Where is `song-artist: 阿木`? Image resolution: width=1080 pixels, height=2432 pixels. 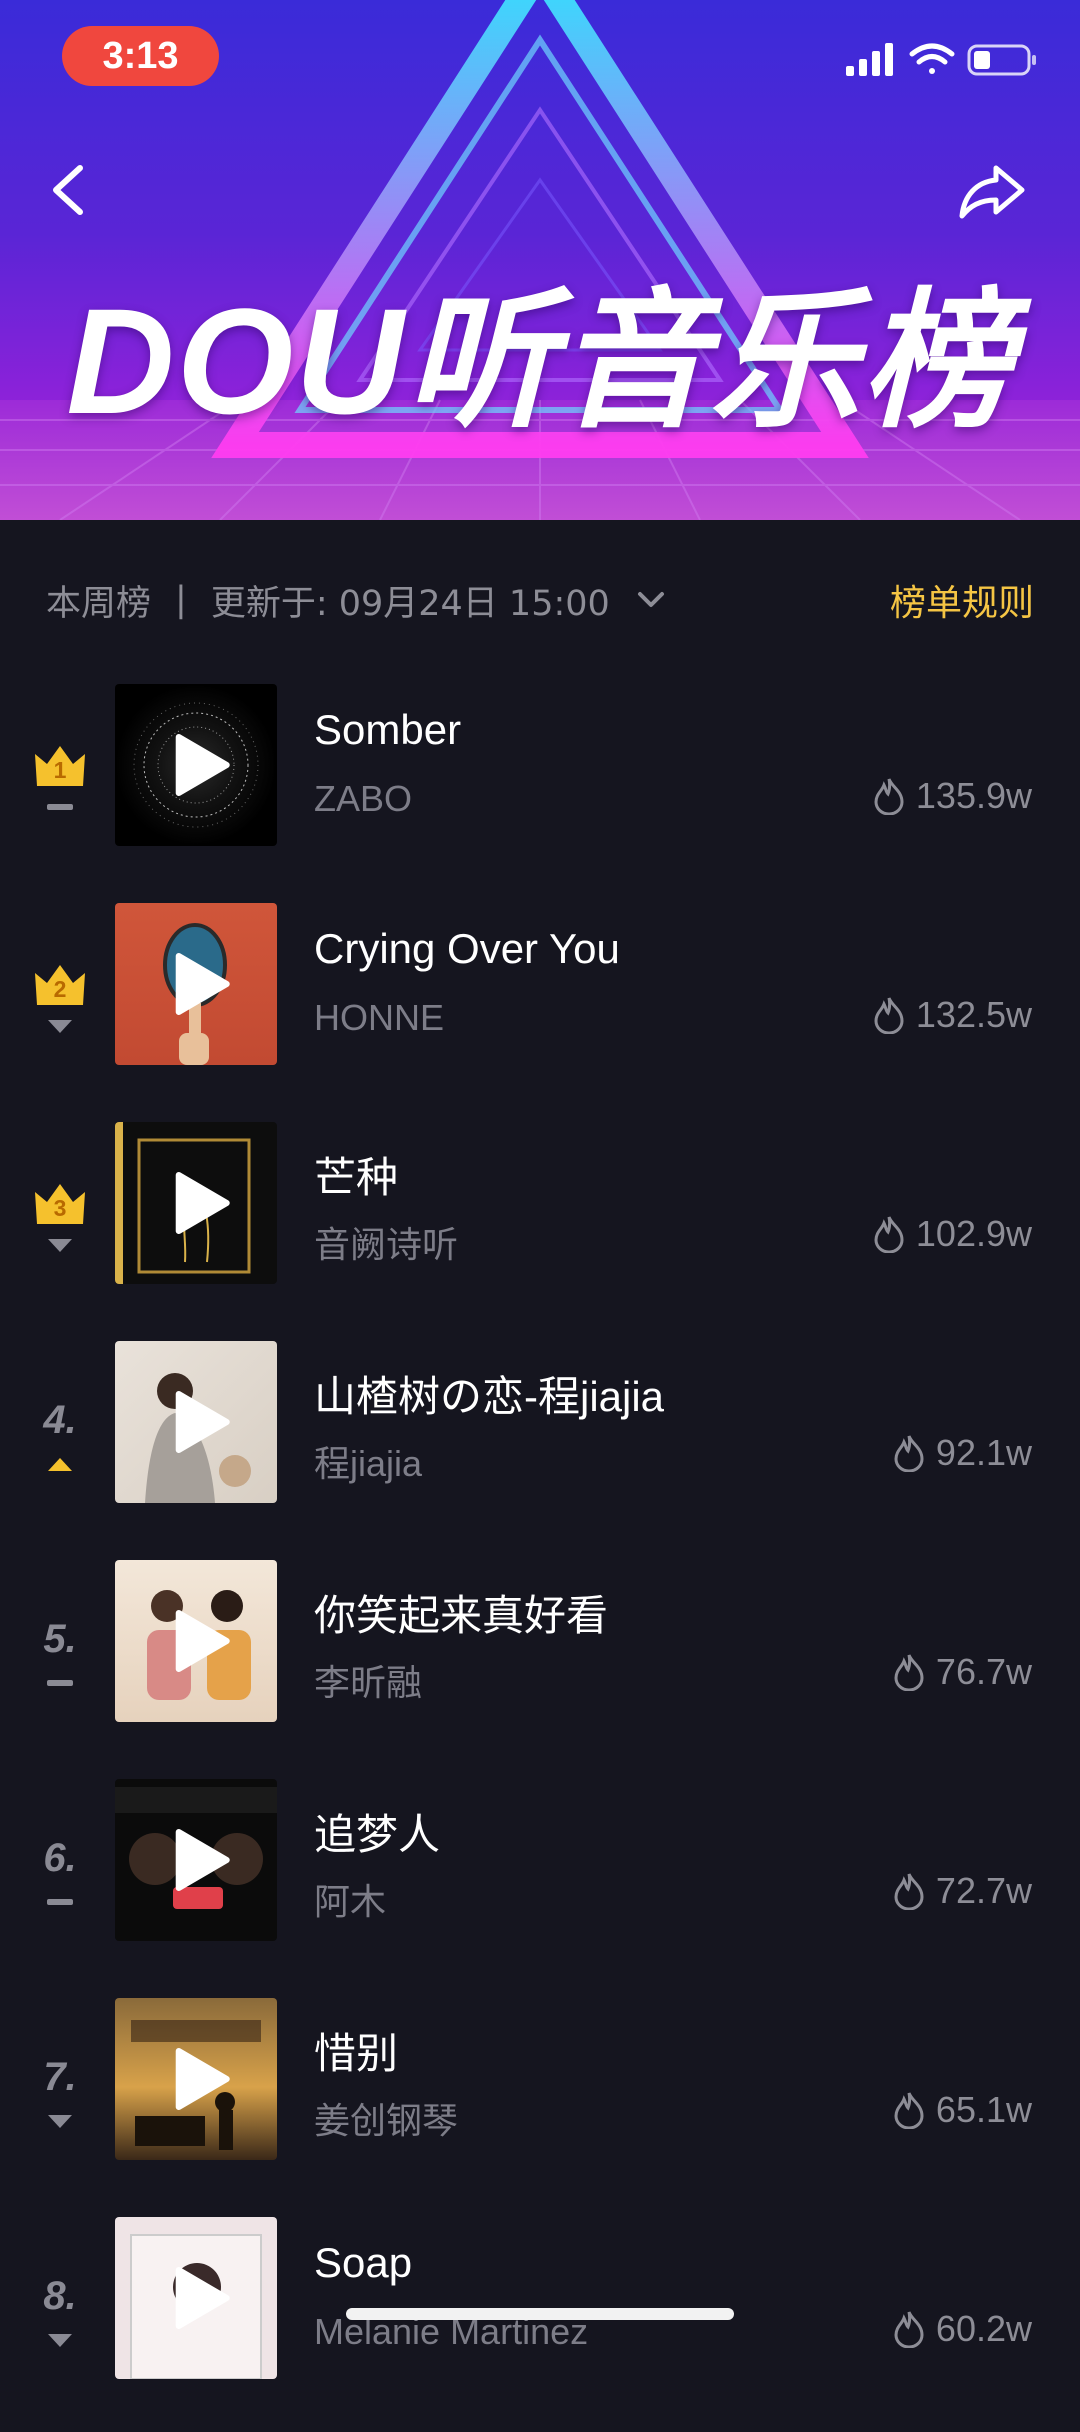 song-artist: 阿木 is located at coordinates (350, 1901).